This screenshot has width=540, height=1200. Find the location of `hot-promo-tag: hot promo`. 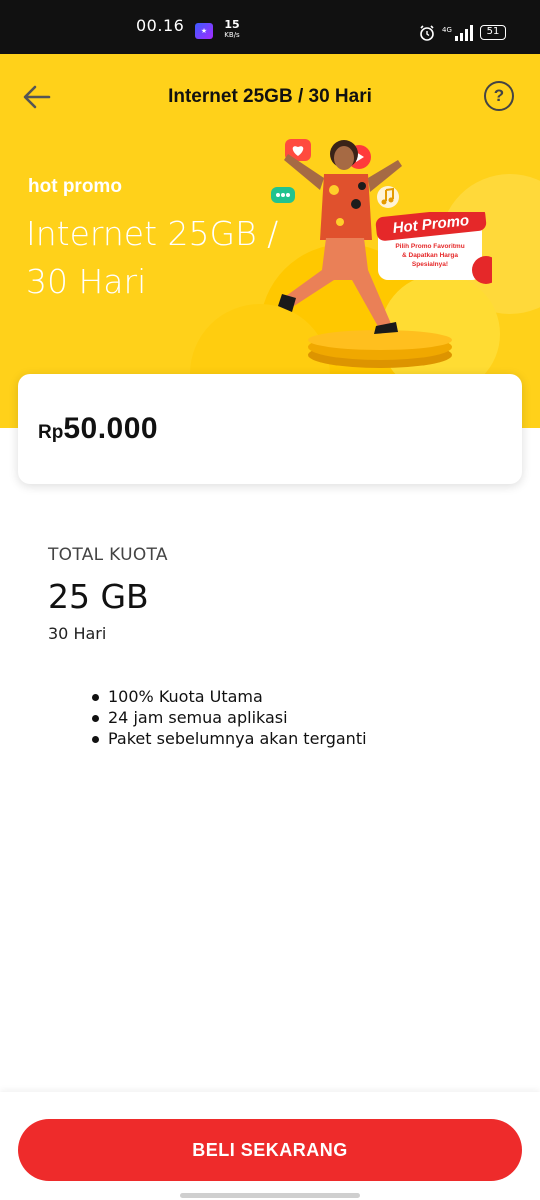

hot-promo-tag: hot promo is located at coordinates (75, 186).